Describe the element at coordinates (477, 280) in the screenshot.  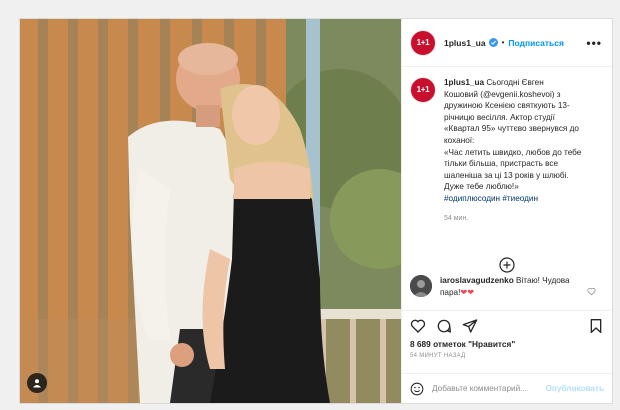
I see `commenter-username: iaroslavagudzenko` at that location.